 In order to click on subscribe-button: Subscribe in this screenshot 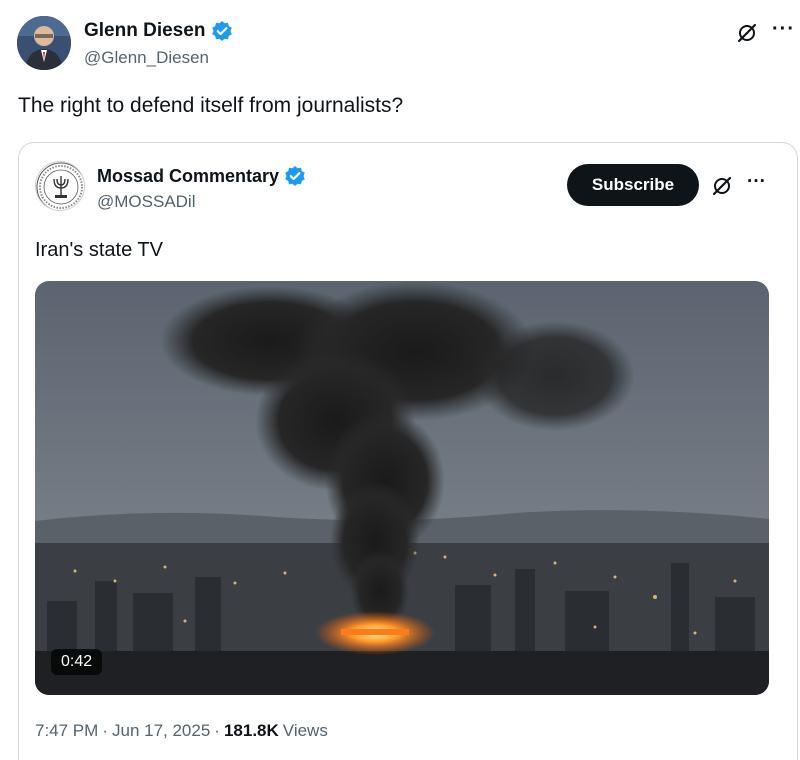, I will do `click(633, 185)`.